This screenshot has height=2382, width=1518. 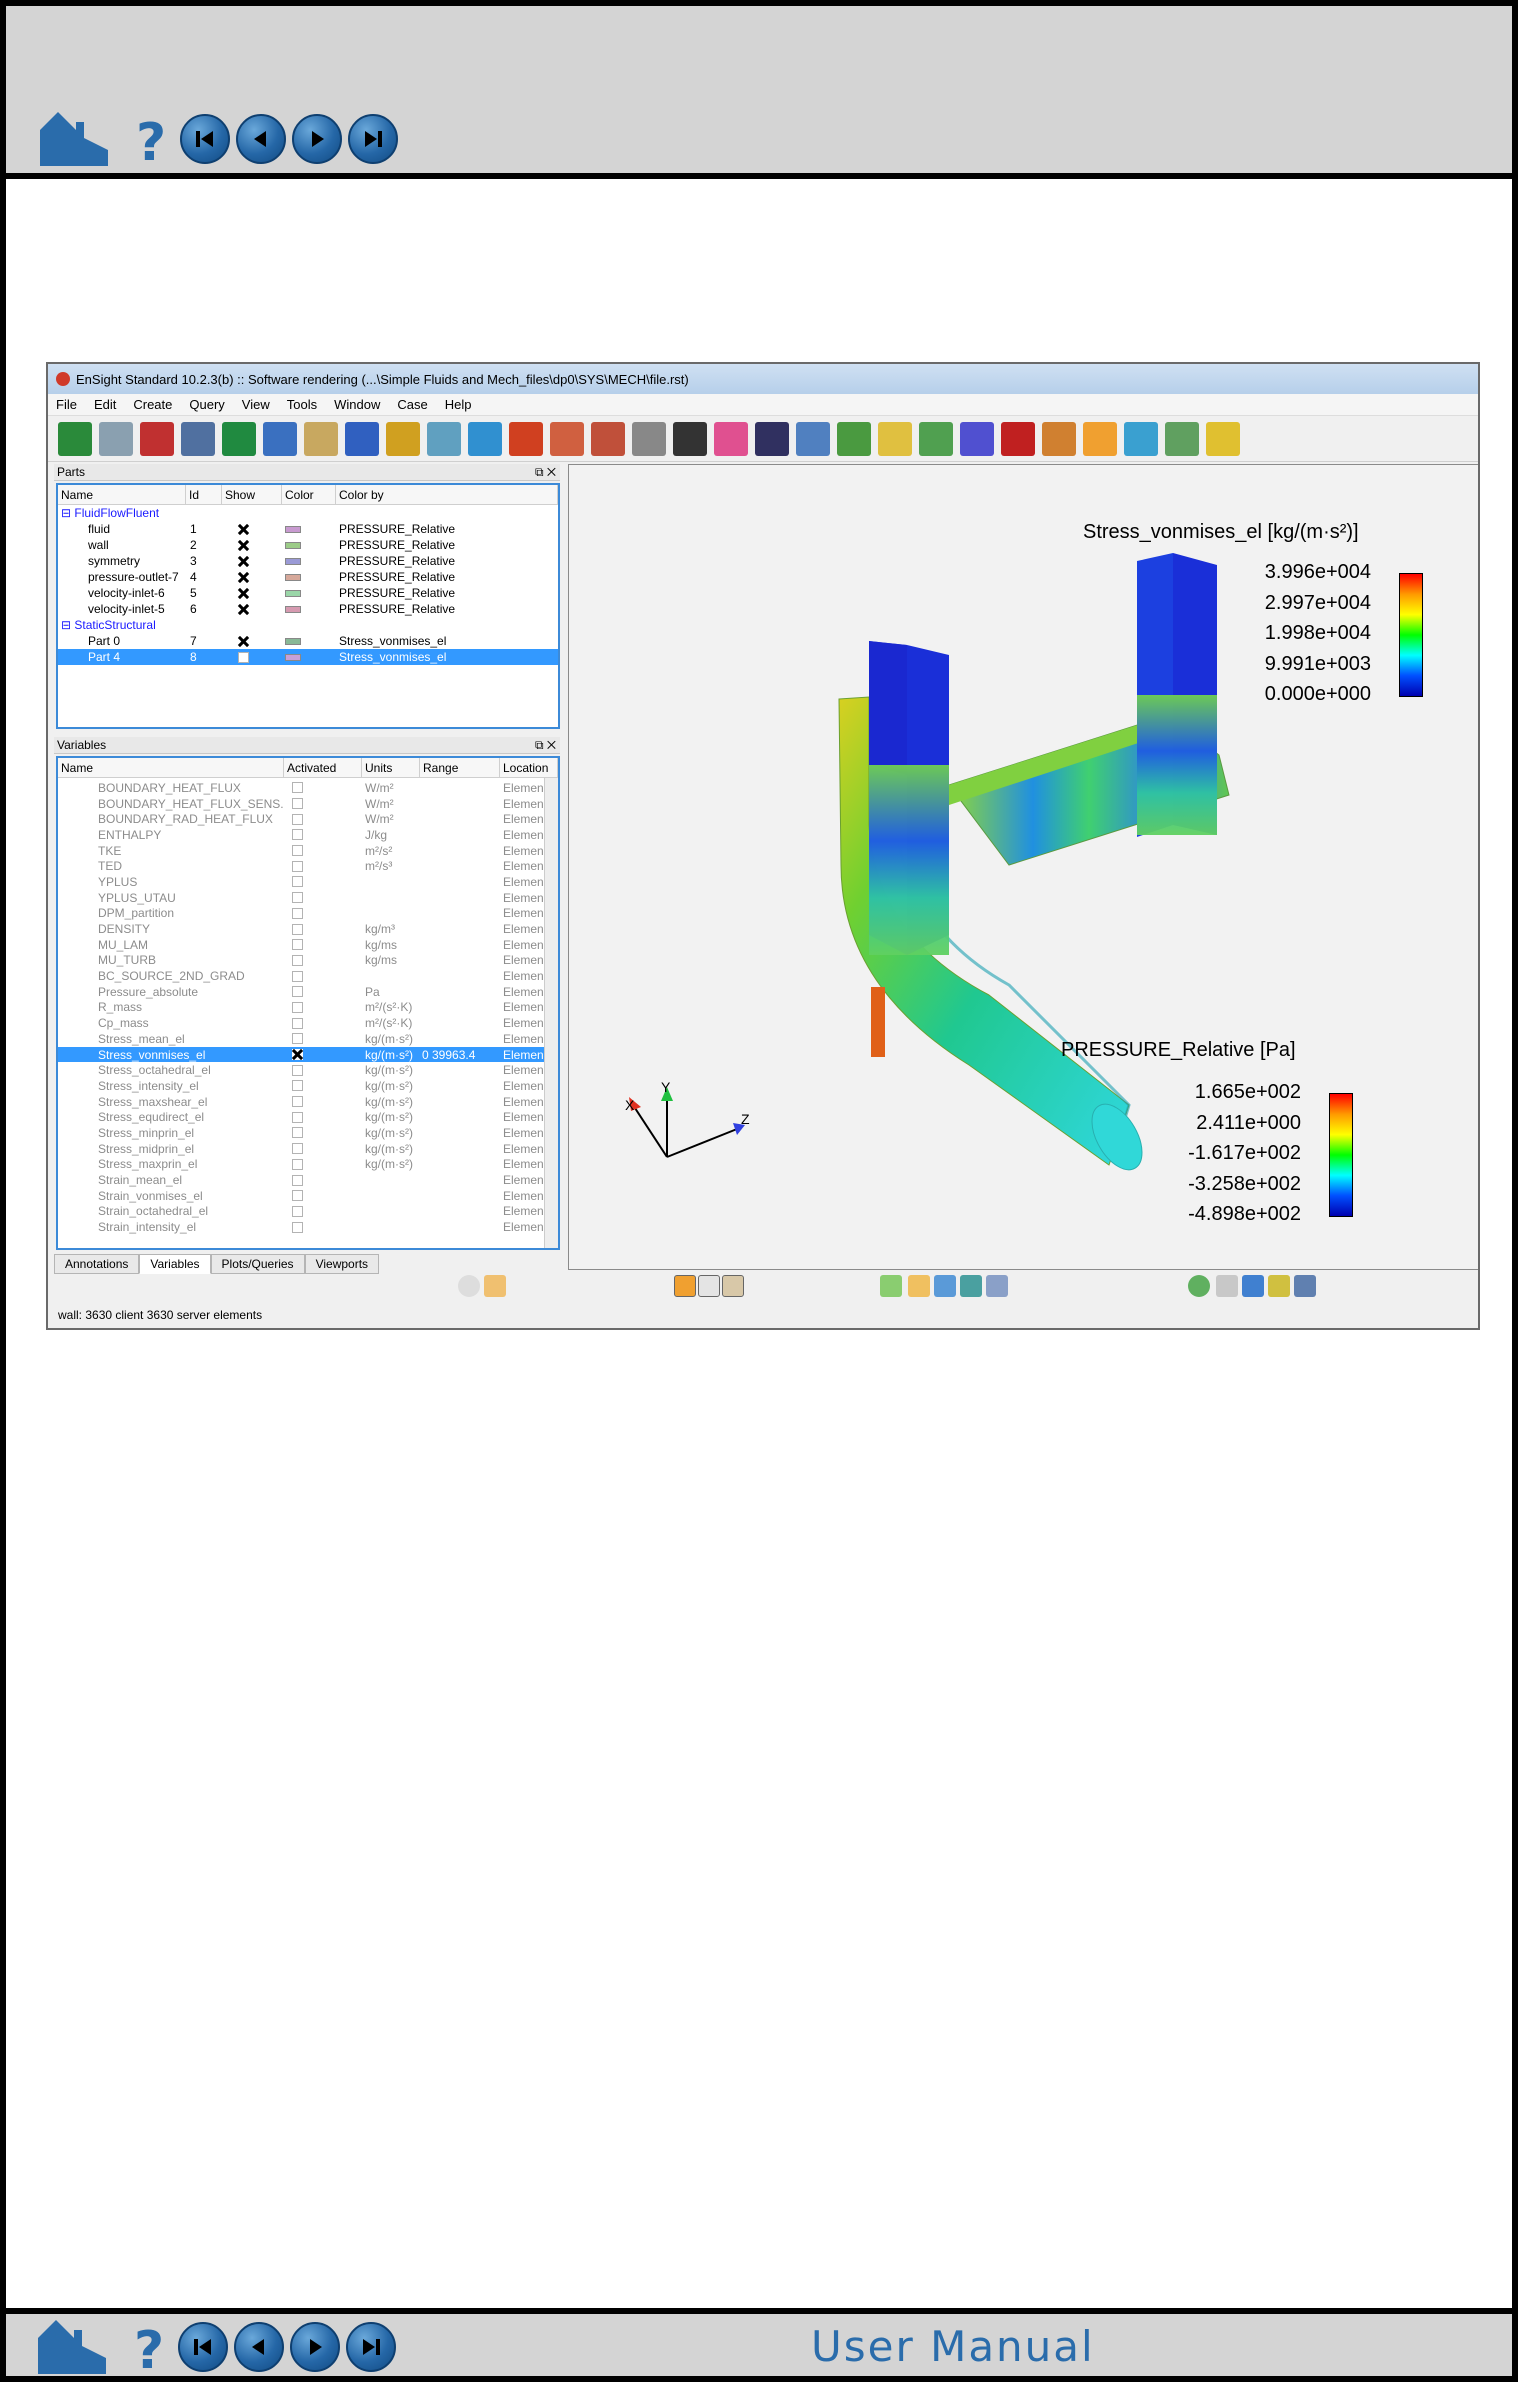 I want to click on tab-viewports: Viewports, so click(x=342, y=1264).